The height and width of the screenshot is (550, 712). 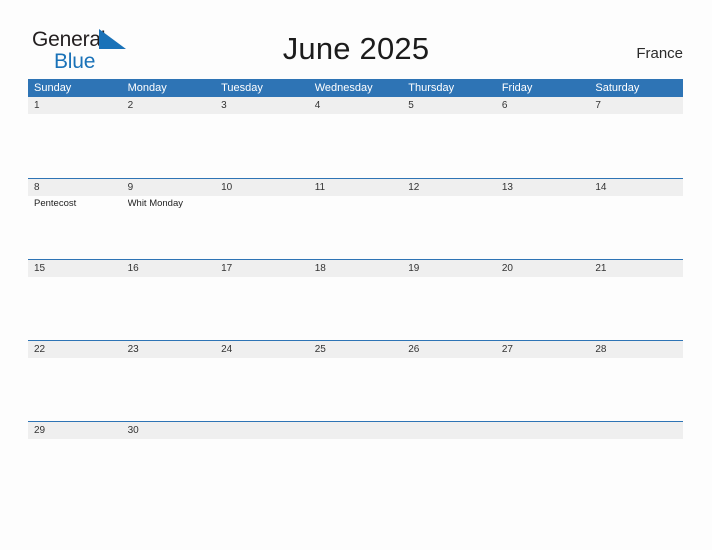 What do you see at coordinates (449, 187) in the screenshot?
I see `day-number: 12` at bounding box center [449, 187].